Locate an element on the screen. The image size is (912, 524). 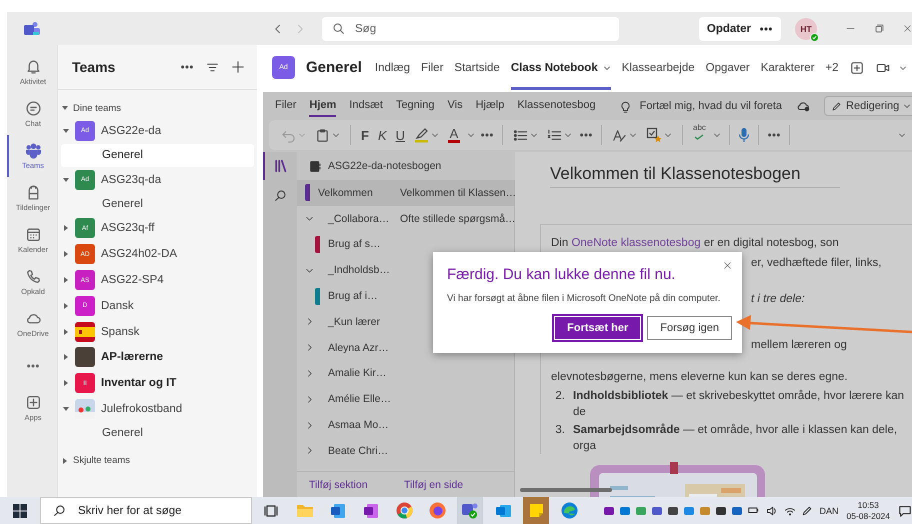
clipboard-icon is located at coordinates (322, 135).